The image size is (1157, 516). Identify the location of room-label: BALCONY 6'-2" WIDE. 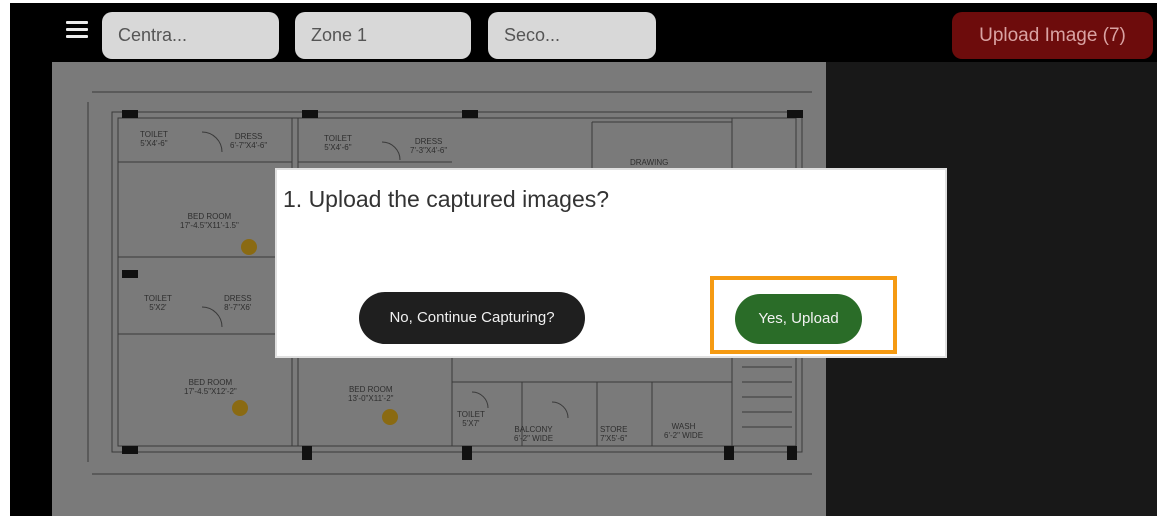
(534, 434).